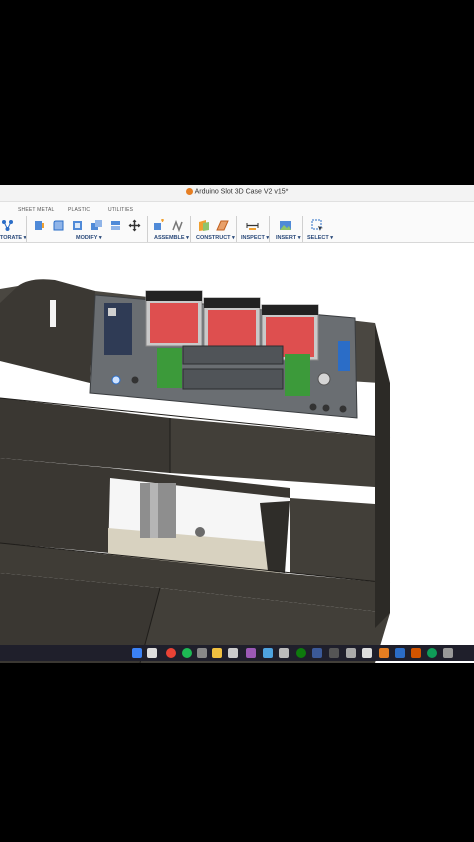 This screenshot has width=474, height=842. I want to click on button-b, so click(135, 380).